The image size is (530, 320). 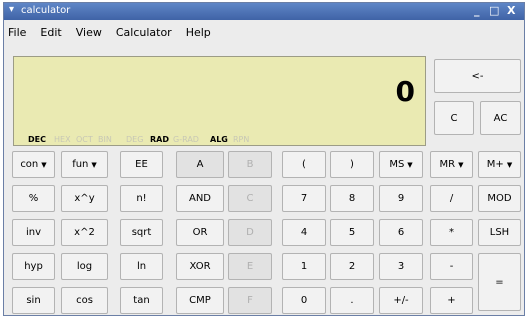 I want to click on memory-store-label: MS, so click(x=397, y=164).